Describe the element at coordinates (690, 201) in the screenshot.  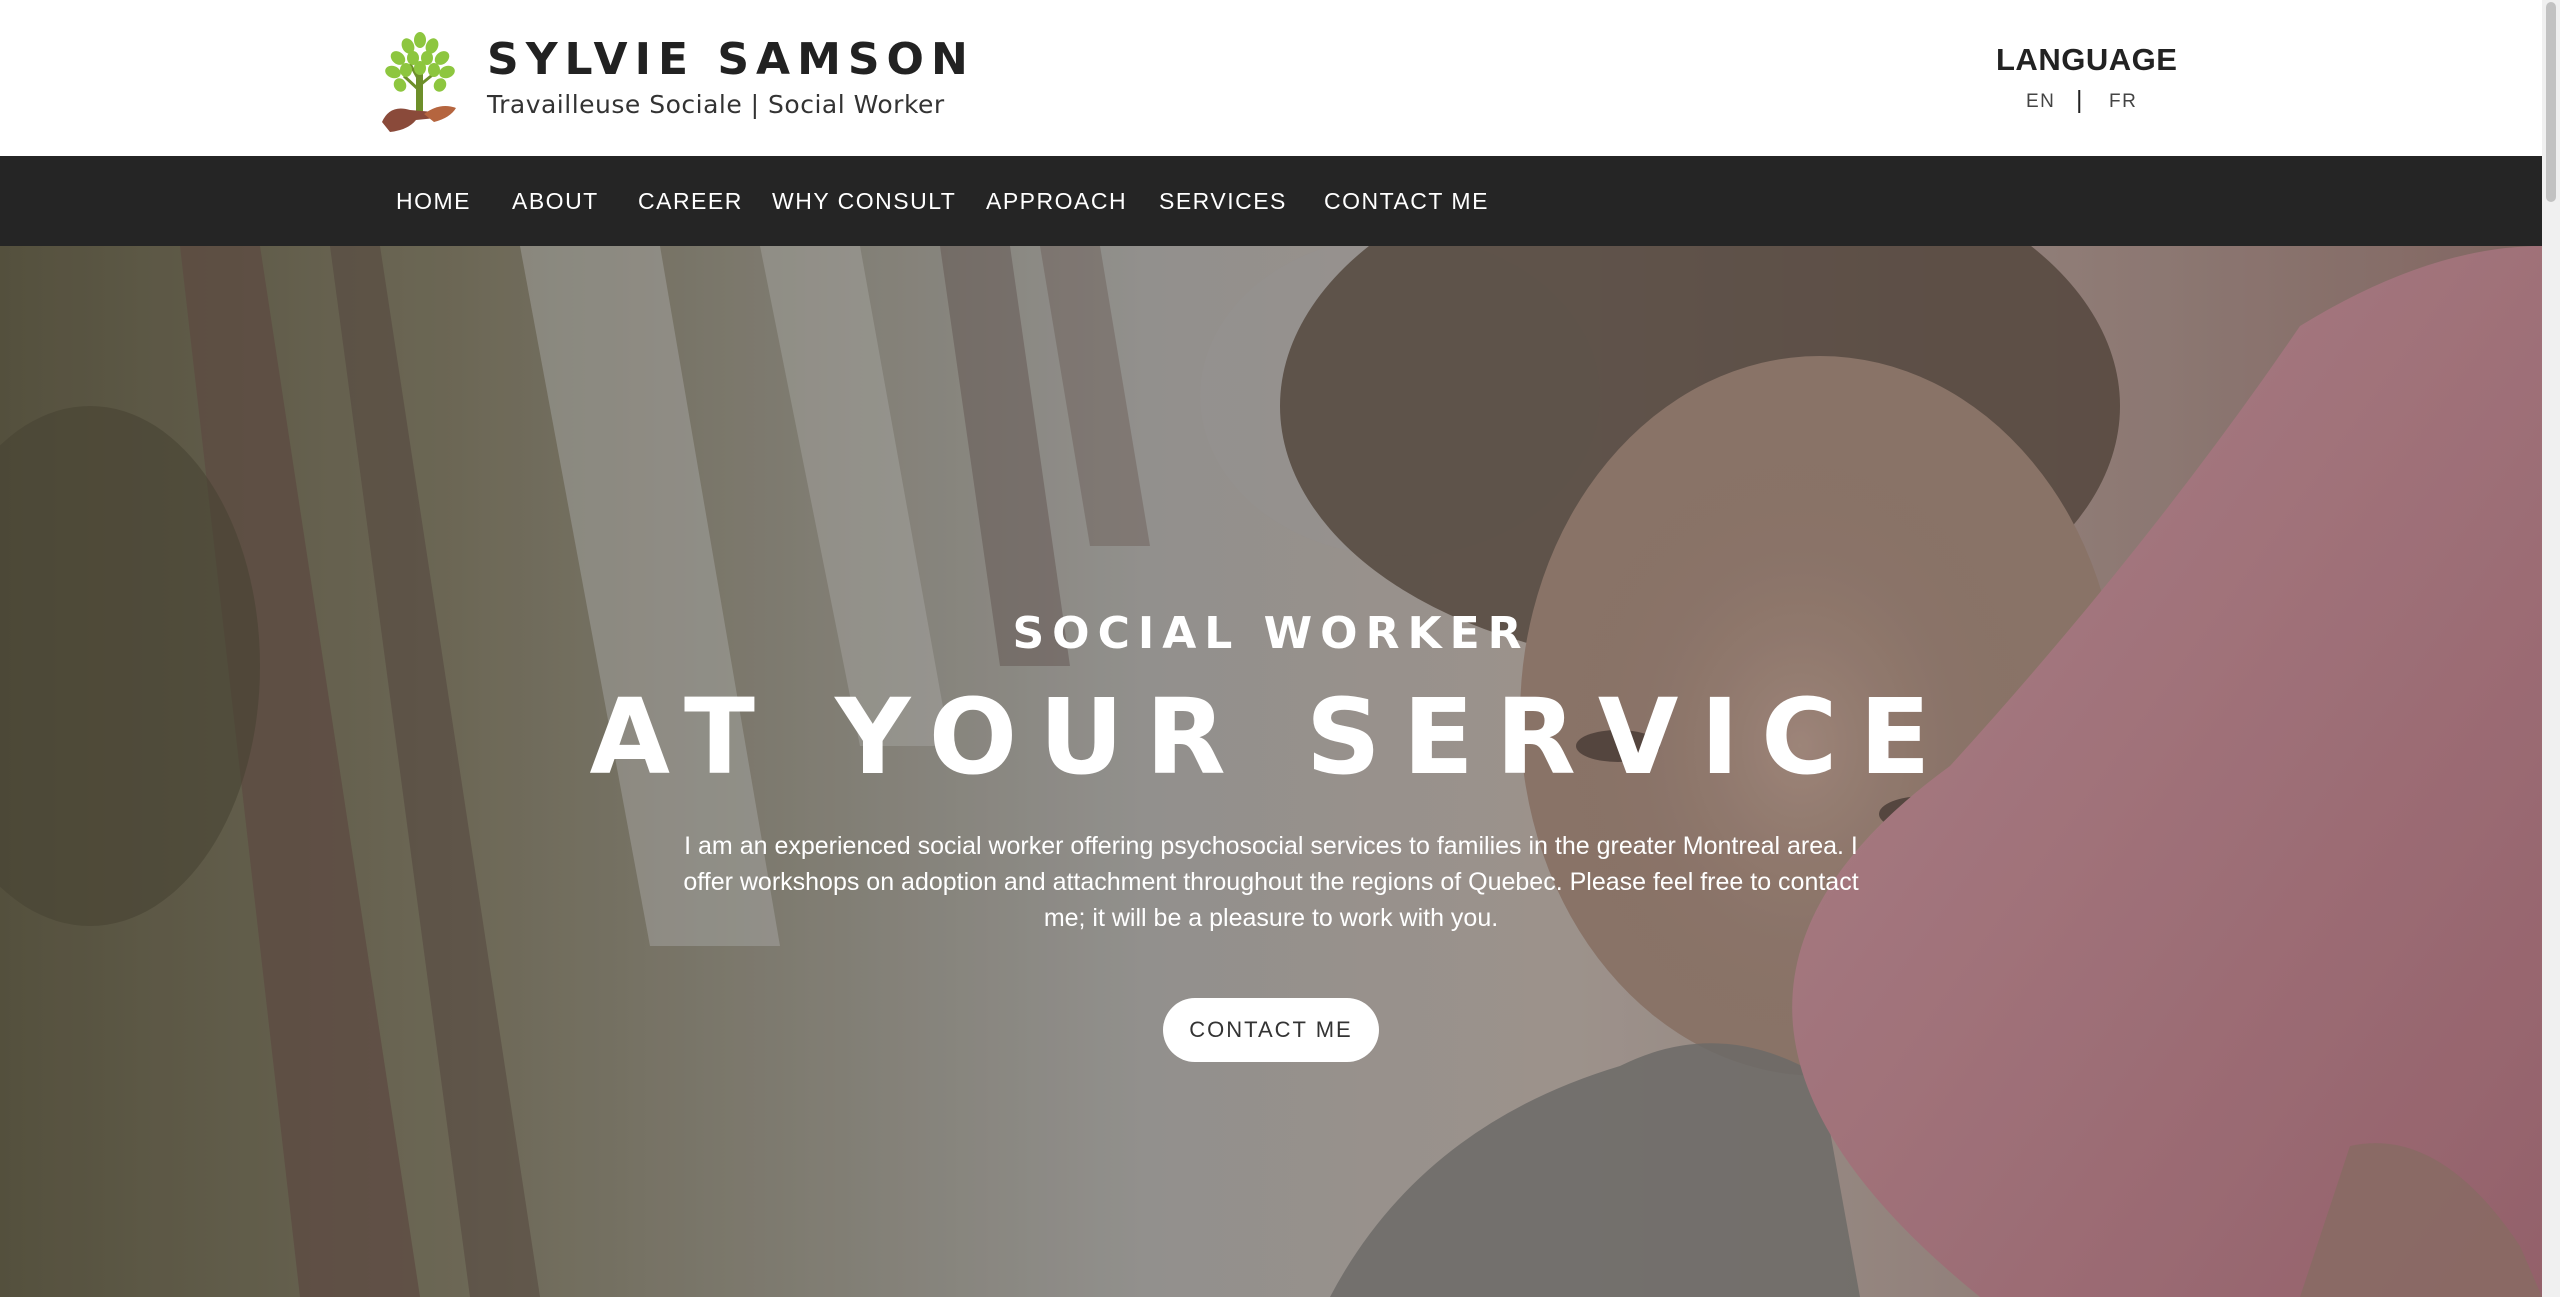
I see `nav-item-career: CAREER` at that location.